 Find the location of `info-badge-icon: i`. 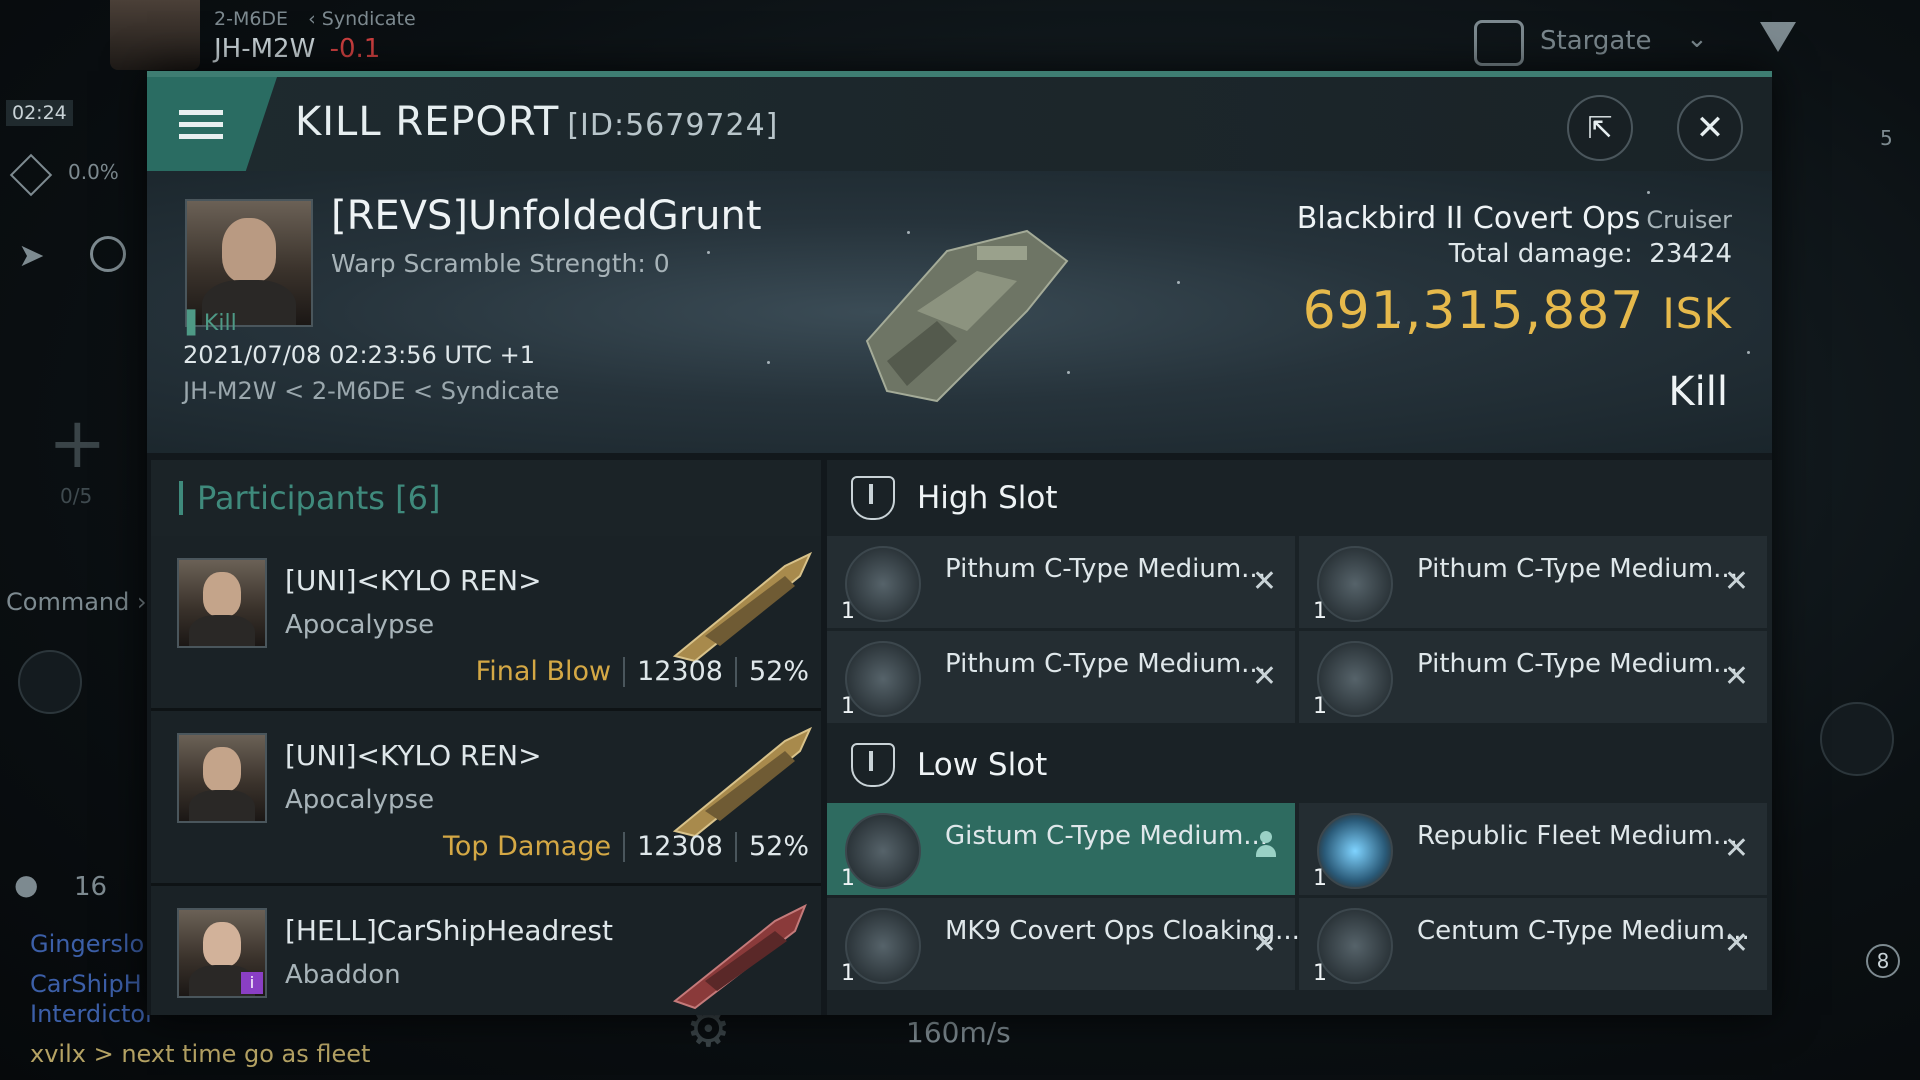

info-badge-icon: i is located at coordinates (252, 983).